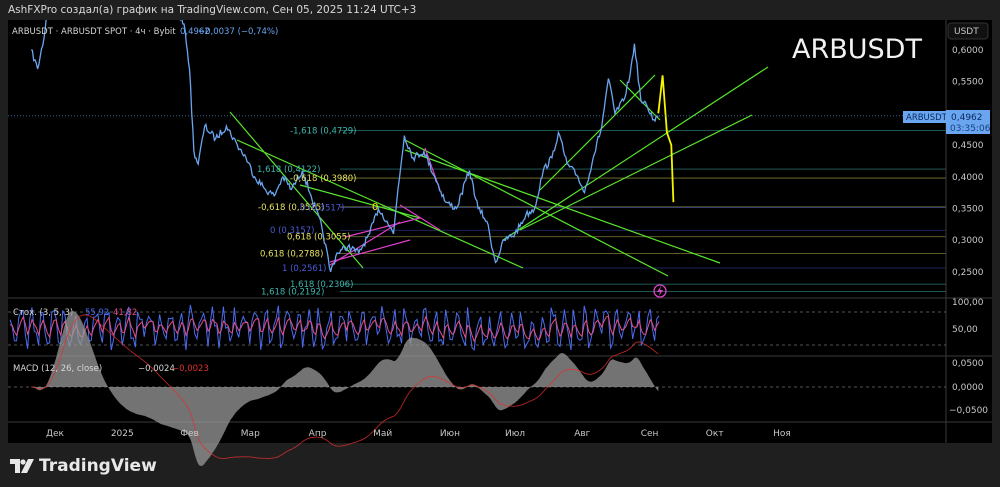  I want to click on price-axis-tick: 0,6000, so click(968, 51).